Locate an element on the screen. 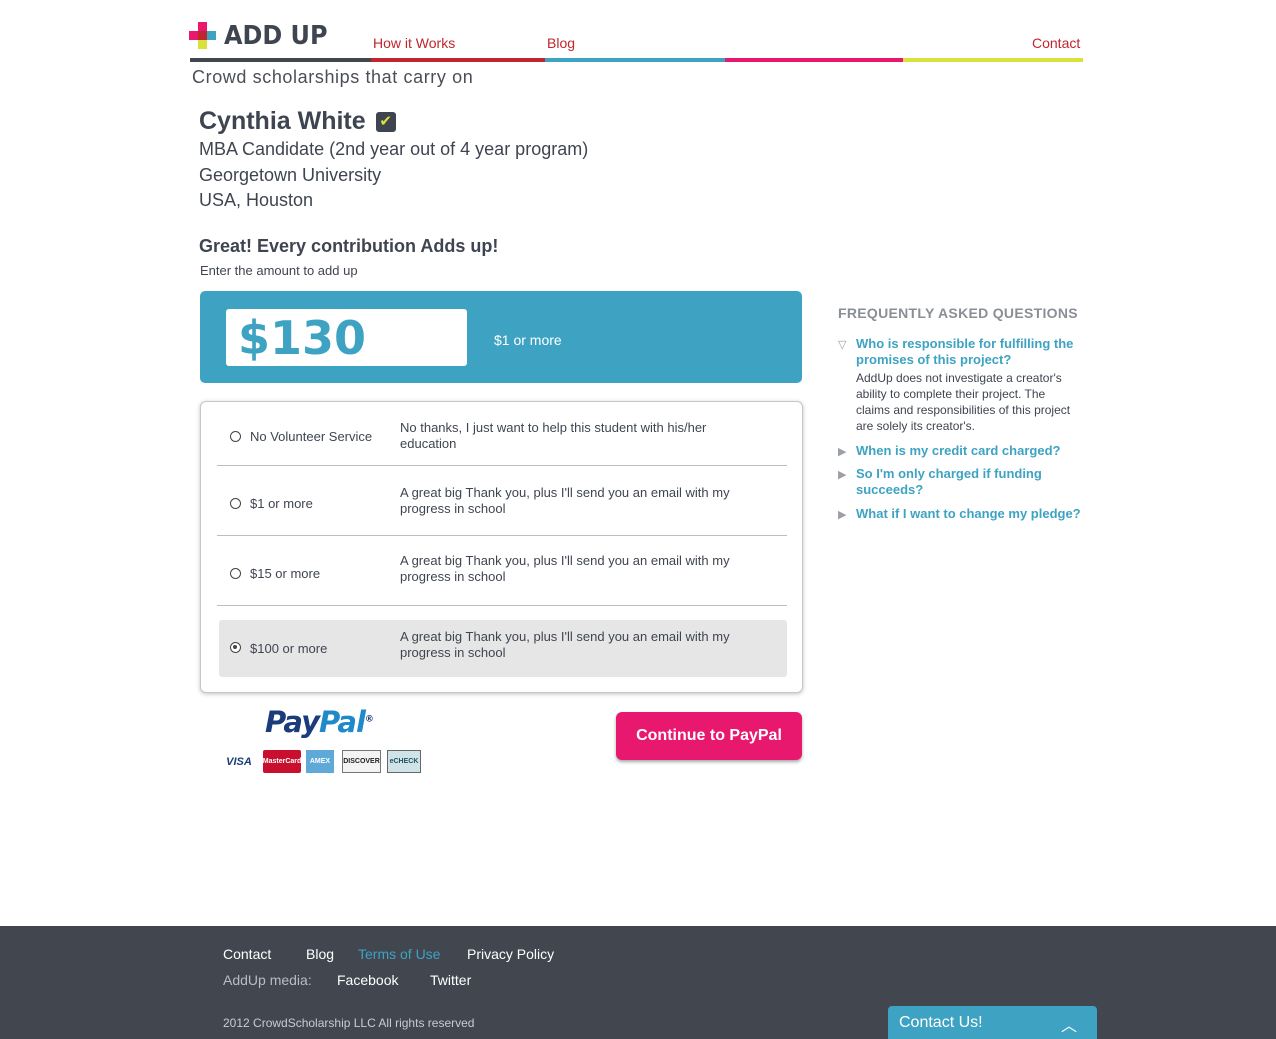 This screenshot has width=1276, height=1039. check-icon: ✔ is located at coordinates (385, 121).